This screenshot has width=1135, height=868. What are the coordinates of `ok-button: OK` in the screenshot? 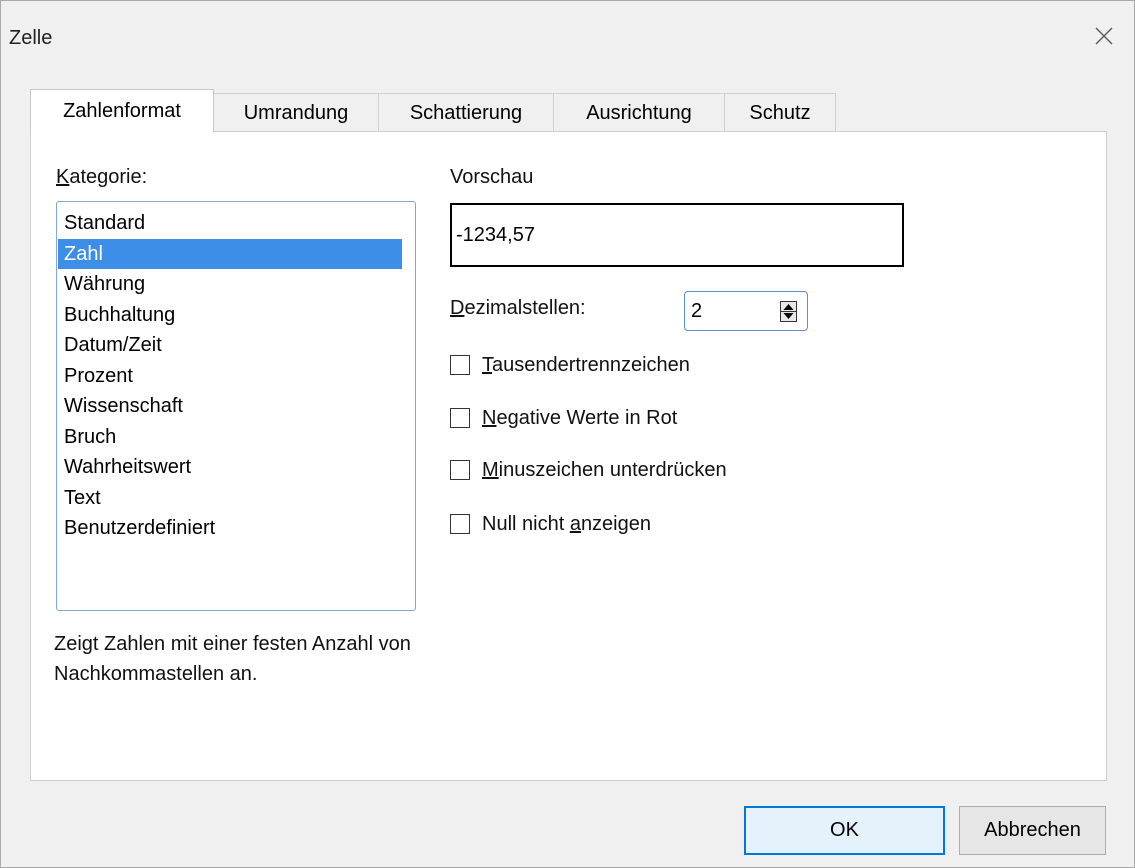 It's located at (844, 830).